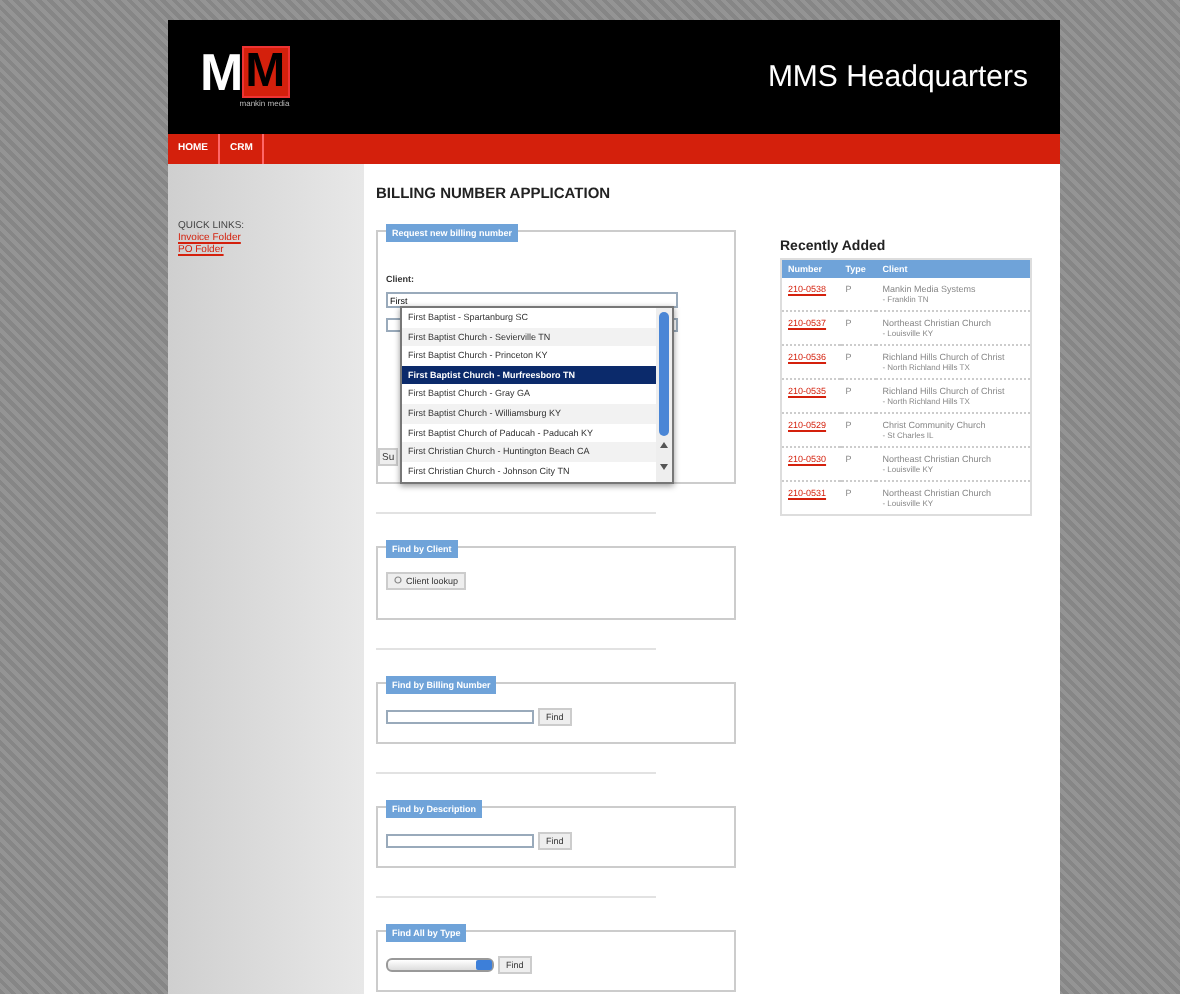  Describe the element at coordinates (398, 580) in the screenshot. I see `link-icon` at that location.